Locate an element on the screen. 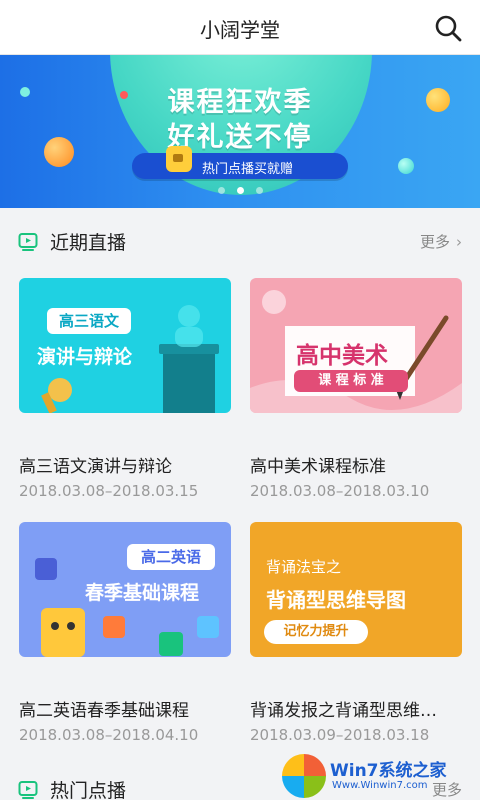 The height and width of the screenshot is (800, 480). search-icon is located at coordinates (448, 28).